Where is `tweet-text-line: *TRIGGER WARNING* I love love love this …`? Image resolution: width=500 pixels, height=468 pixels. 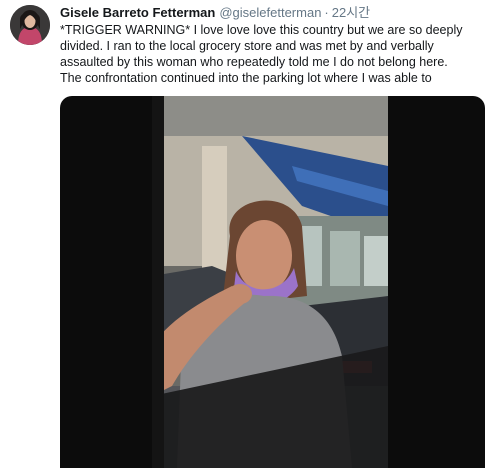
tweet-text-line: *TRIGGER WARNING* I love love love this … is located at coordinates (261, 30).